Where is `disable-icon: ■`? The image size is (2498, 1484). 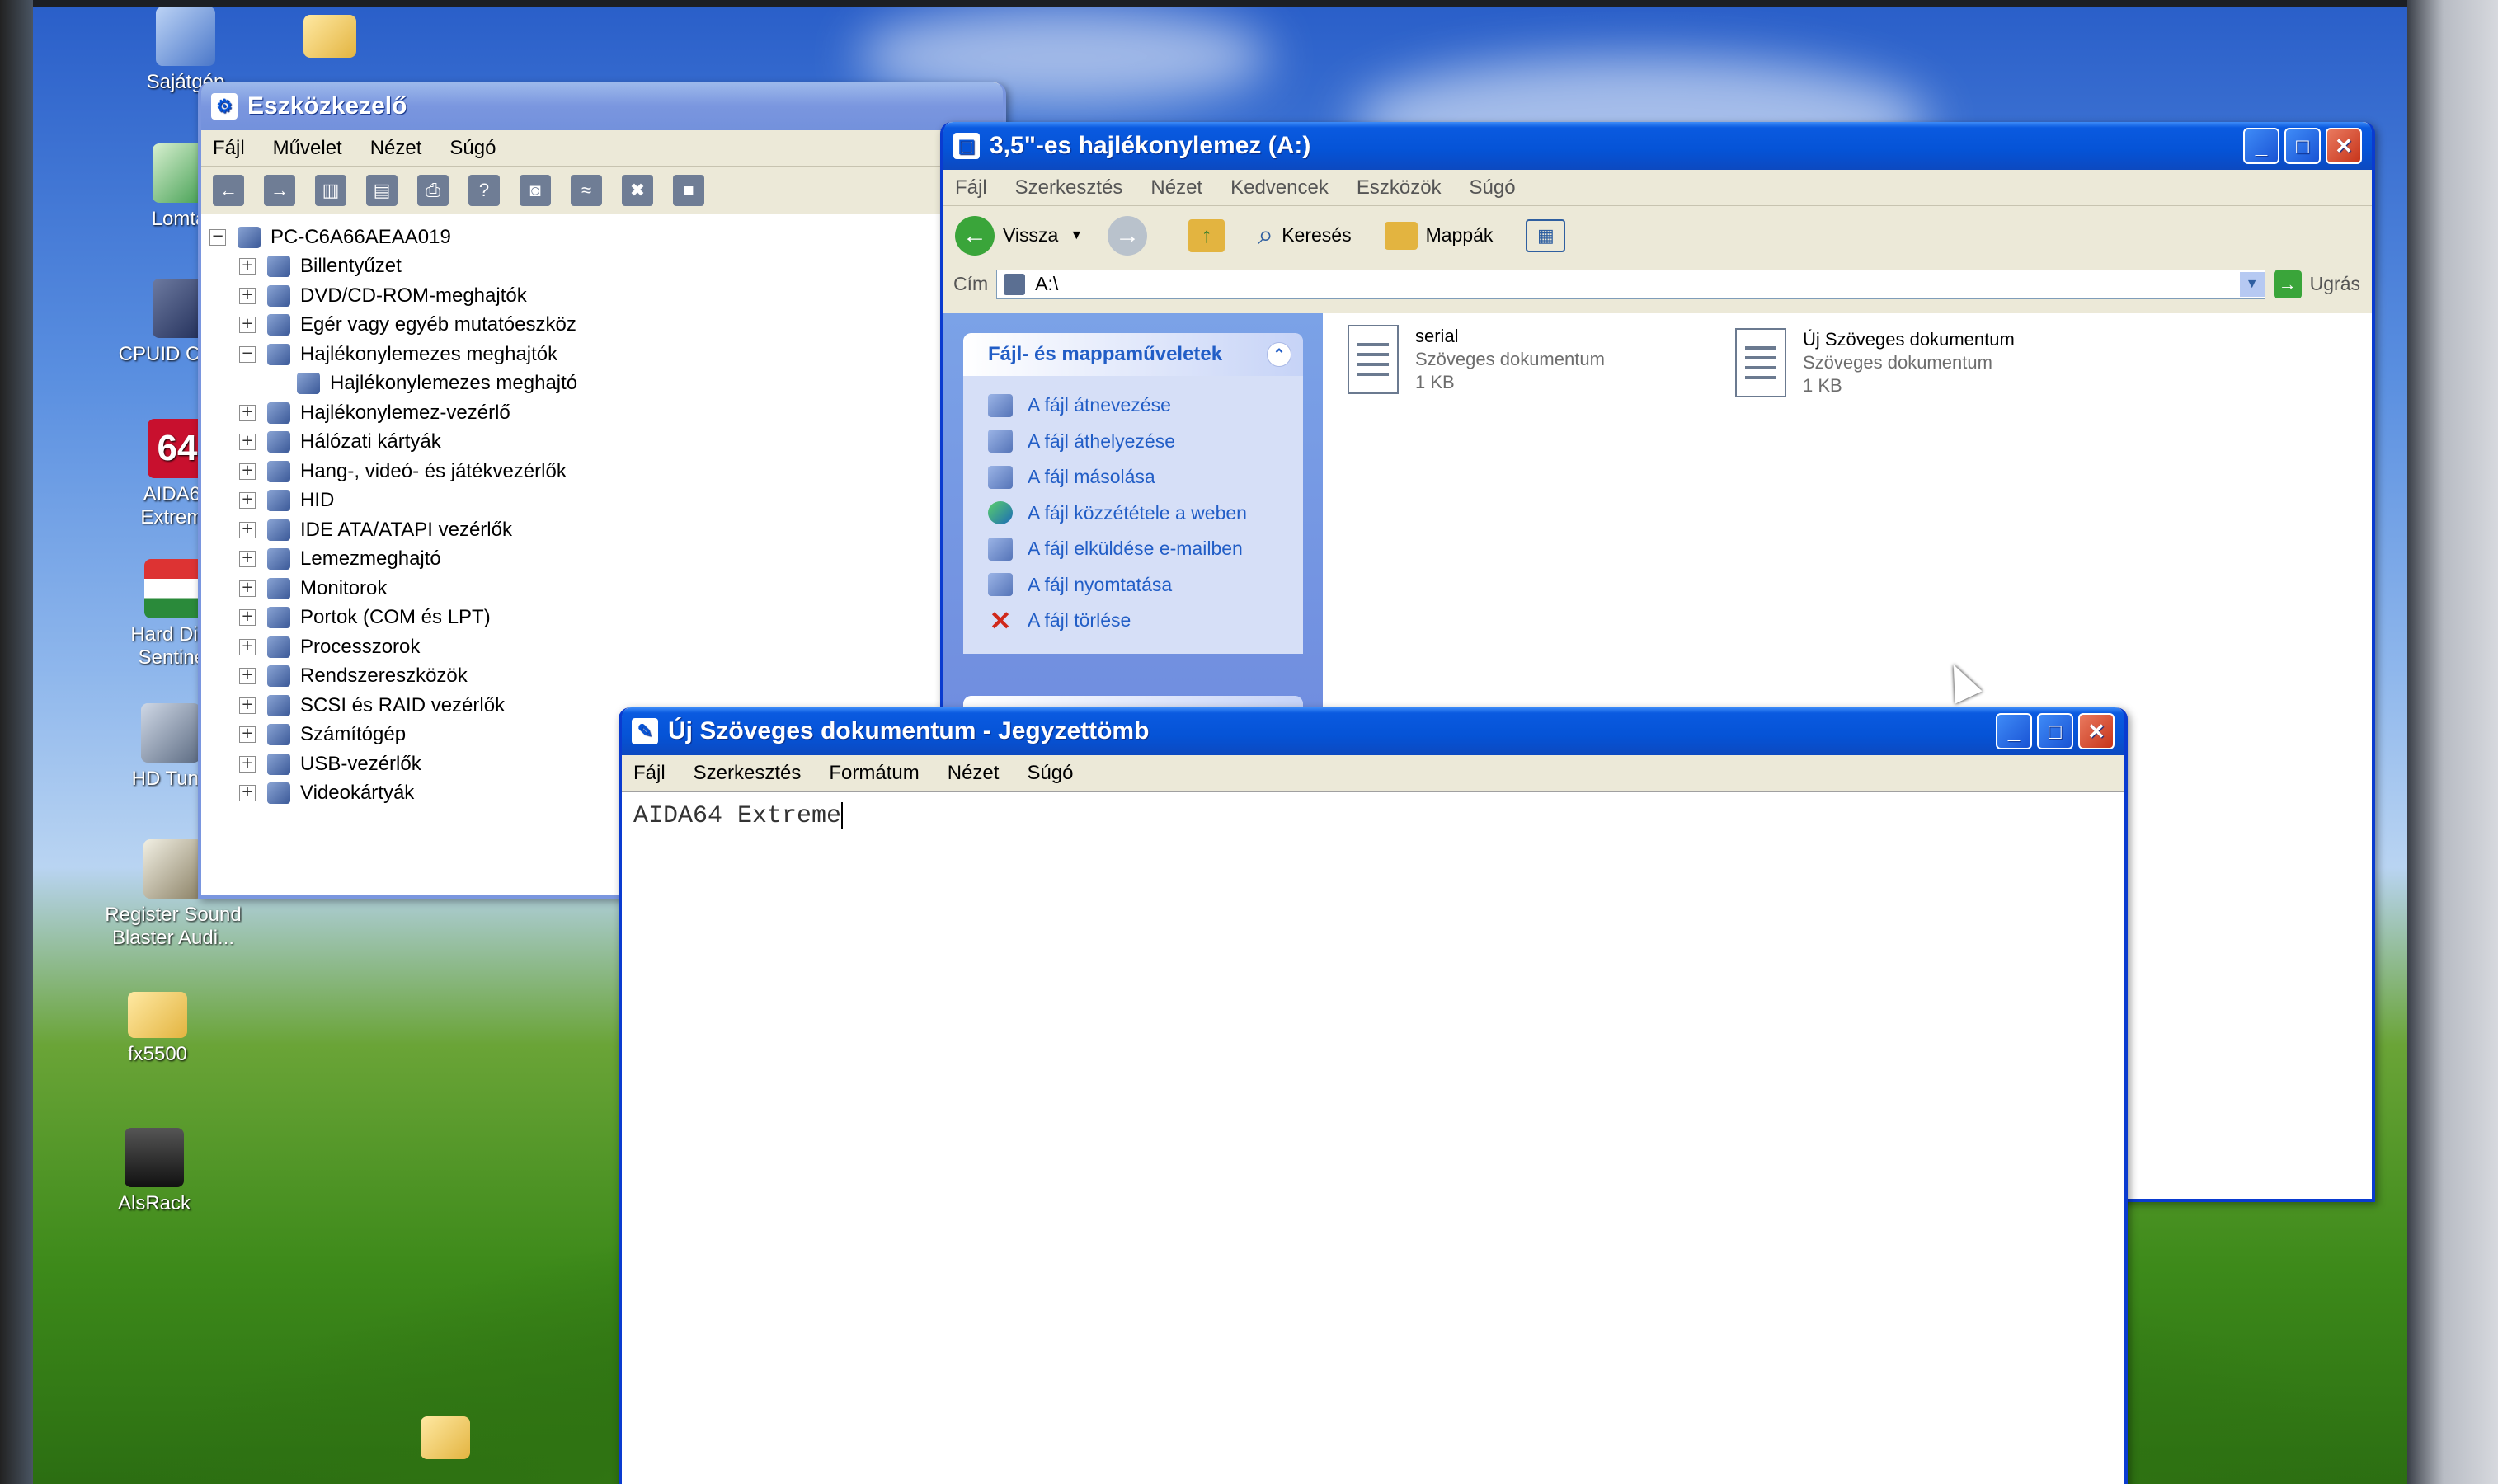
disable-icon: ■ is located at coordinates (688, 190).